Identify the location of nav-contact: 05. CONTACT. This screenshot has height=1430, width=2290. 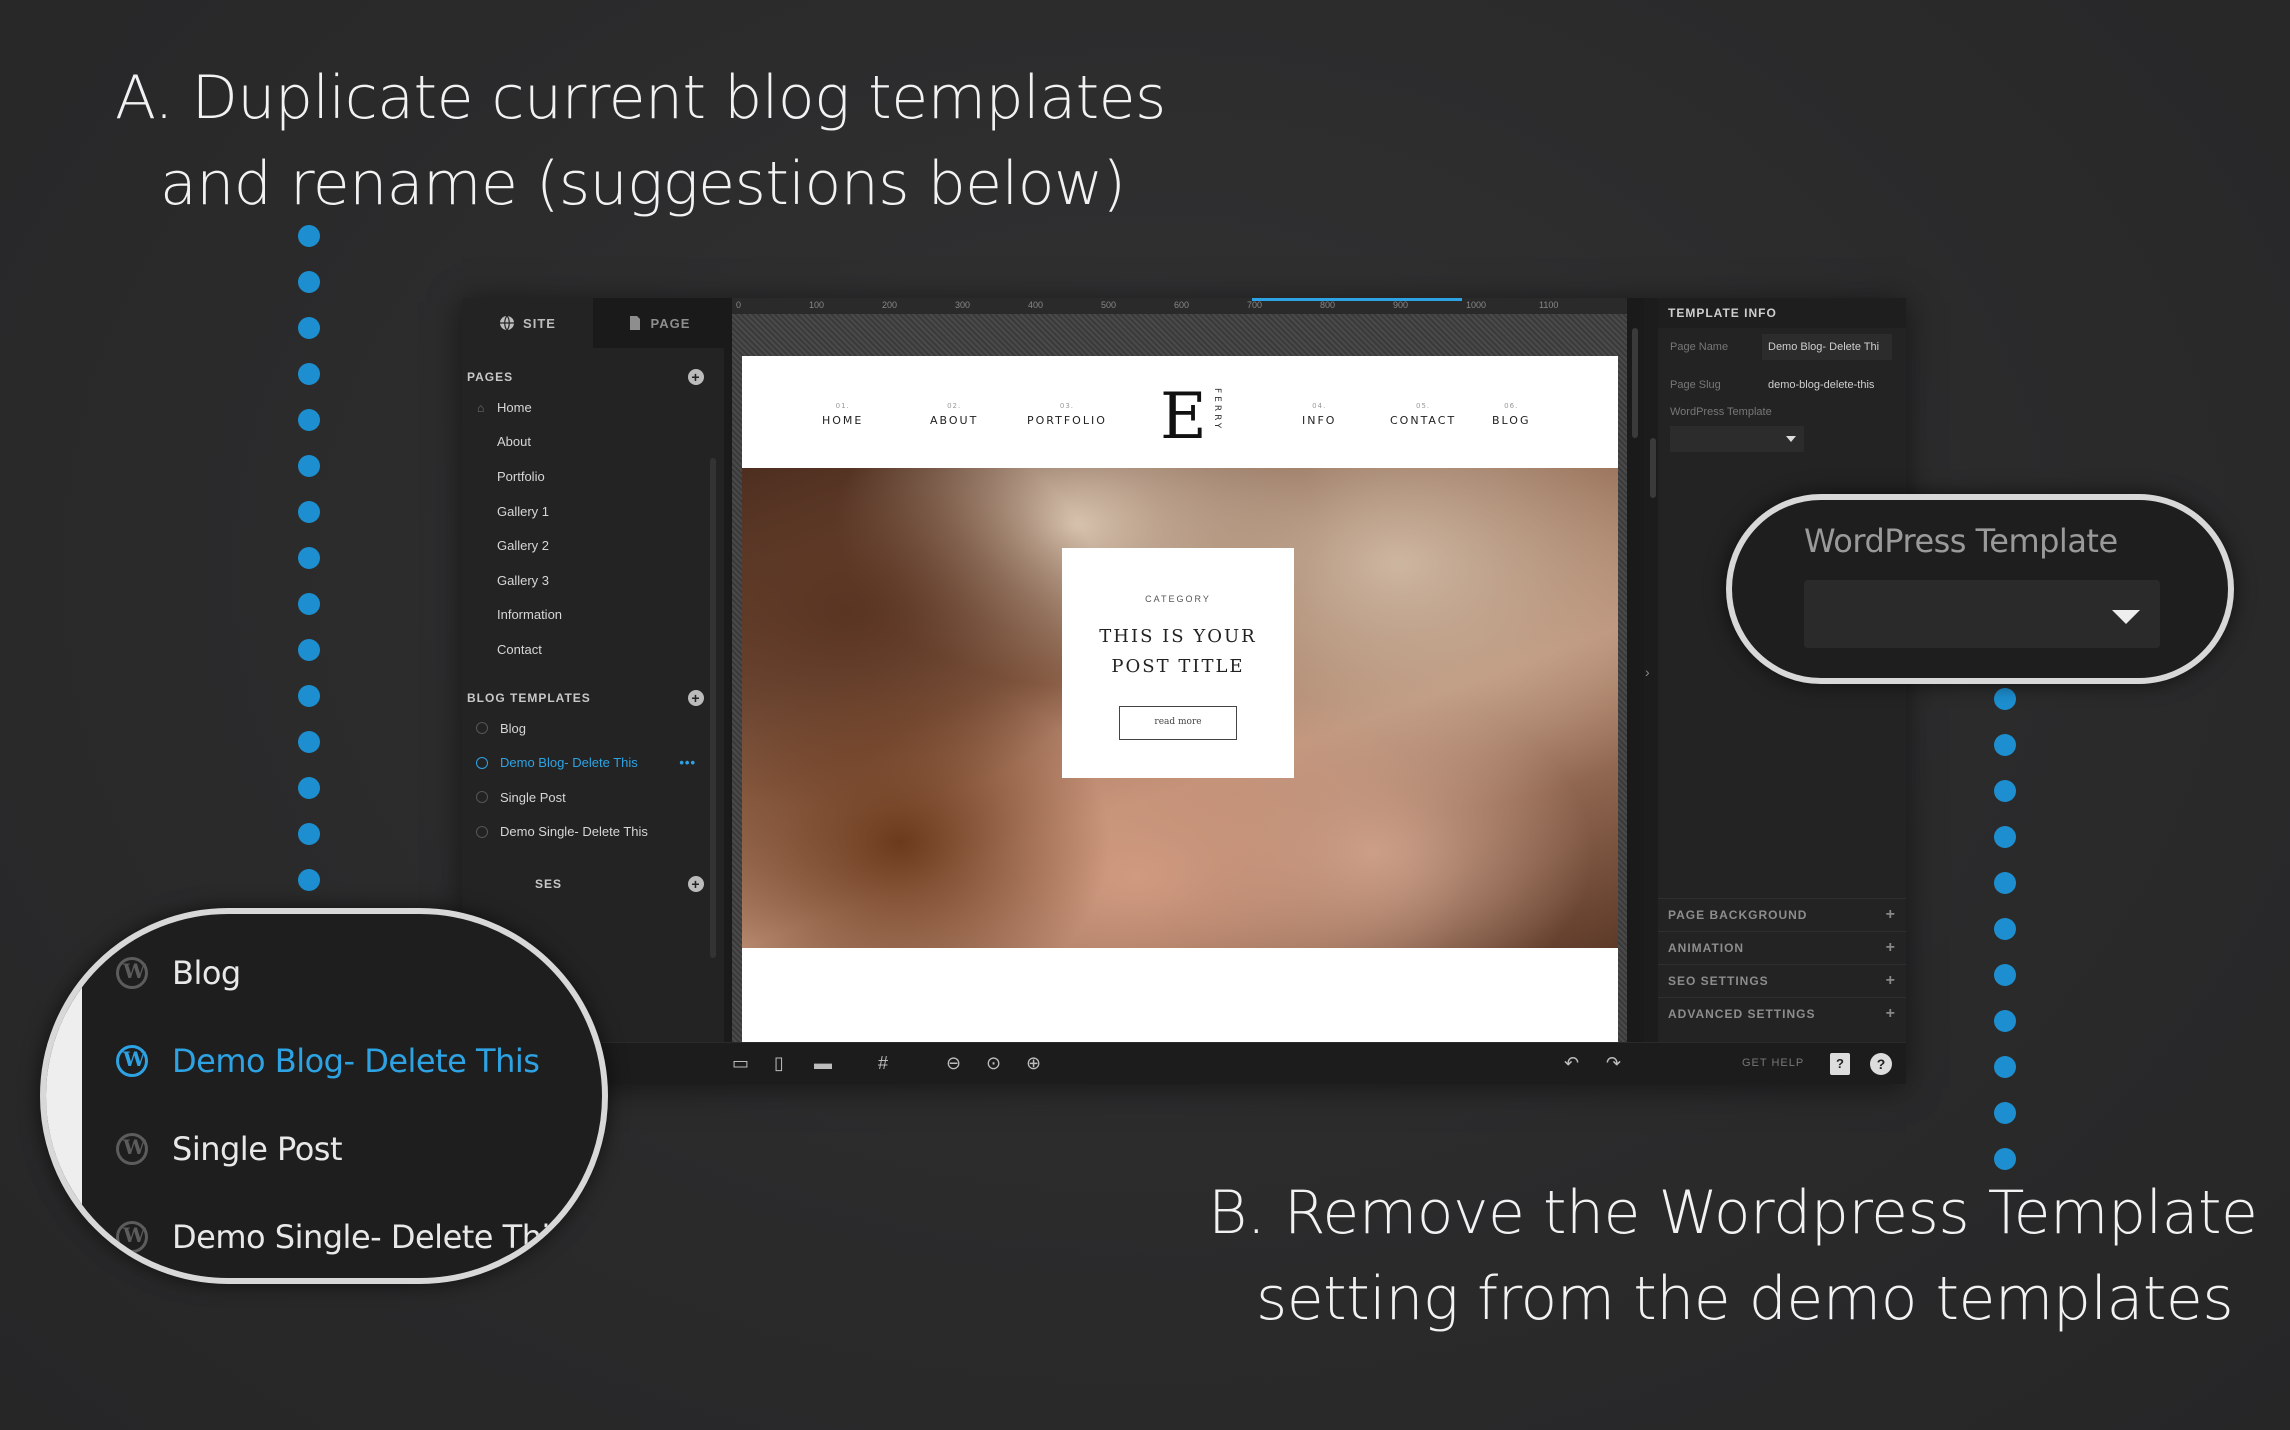
(1423, 414).